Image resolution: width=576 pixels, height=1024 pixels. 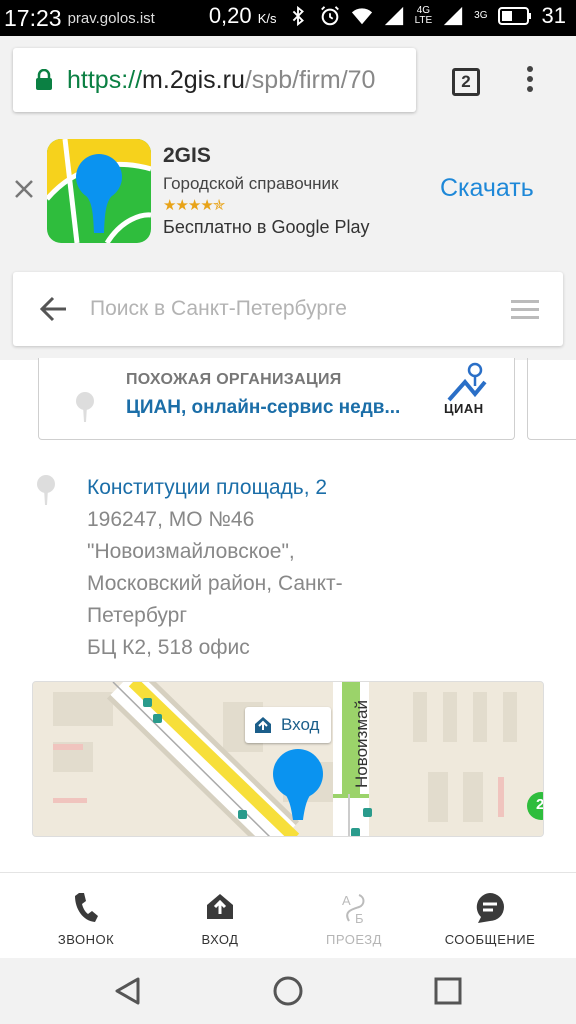 I want to click on browser-toolbar: https://m.2gis.ru/spb/firm/70 2, so click(x=288, y=81).